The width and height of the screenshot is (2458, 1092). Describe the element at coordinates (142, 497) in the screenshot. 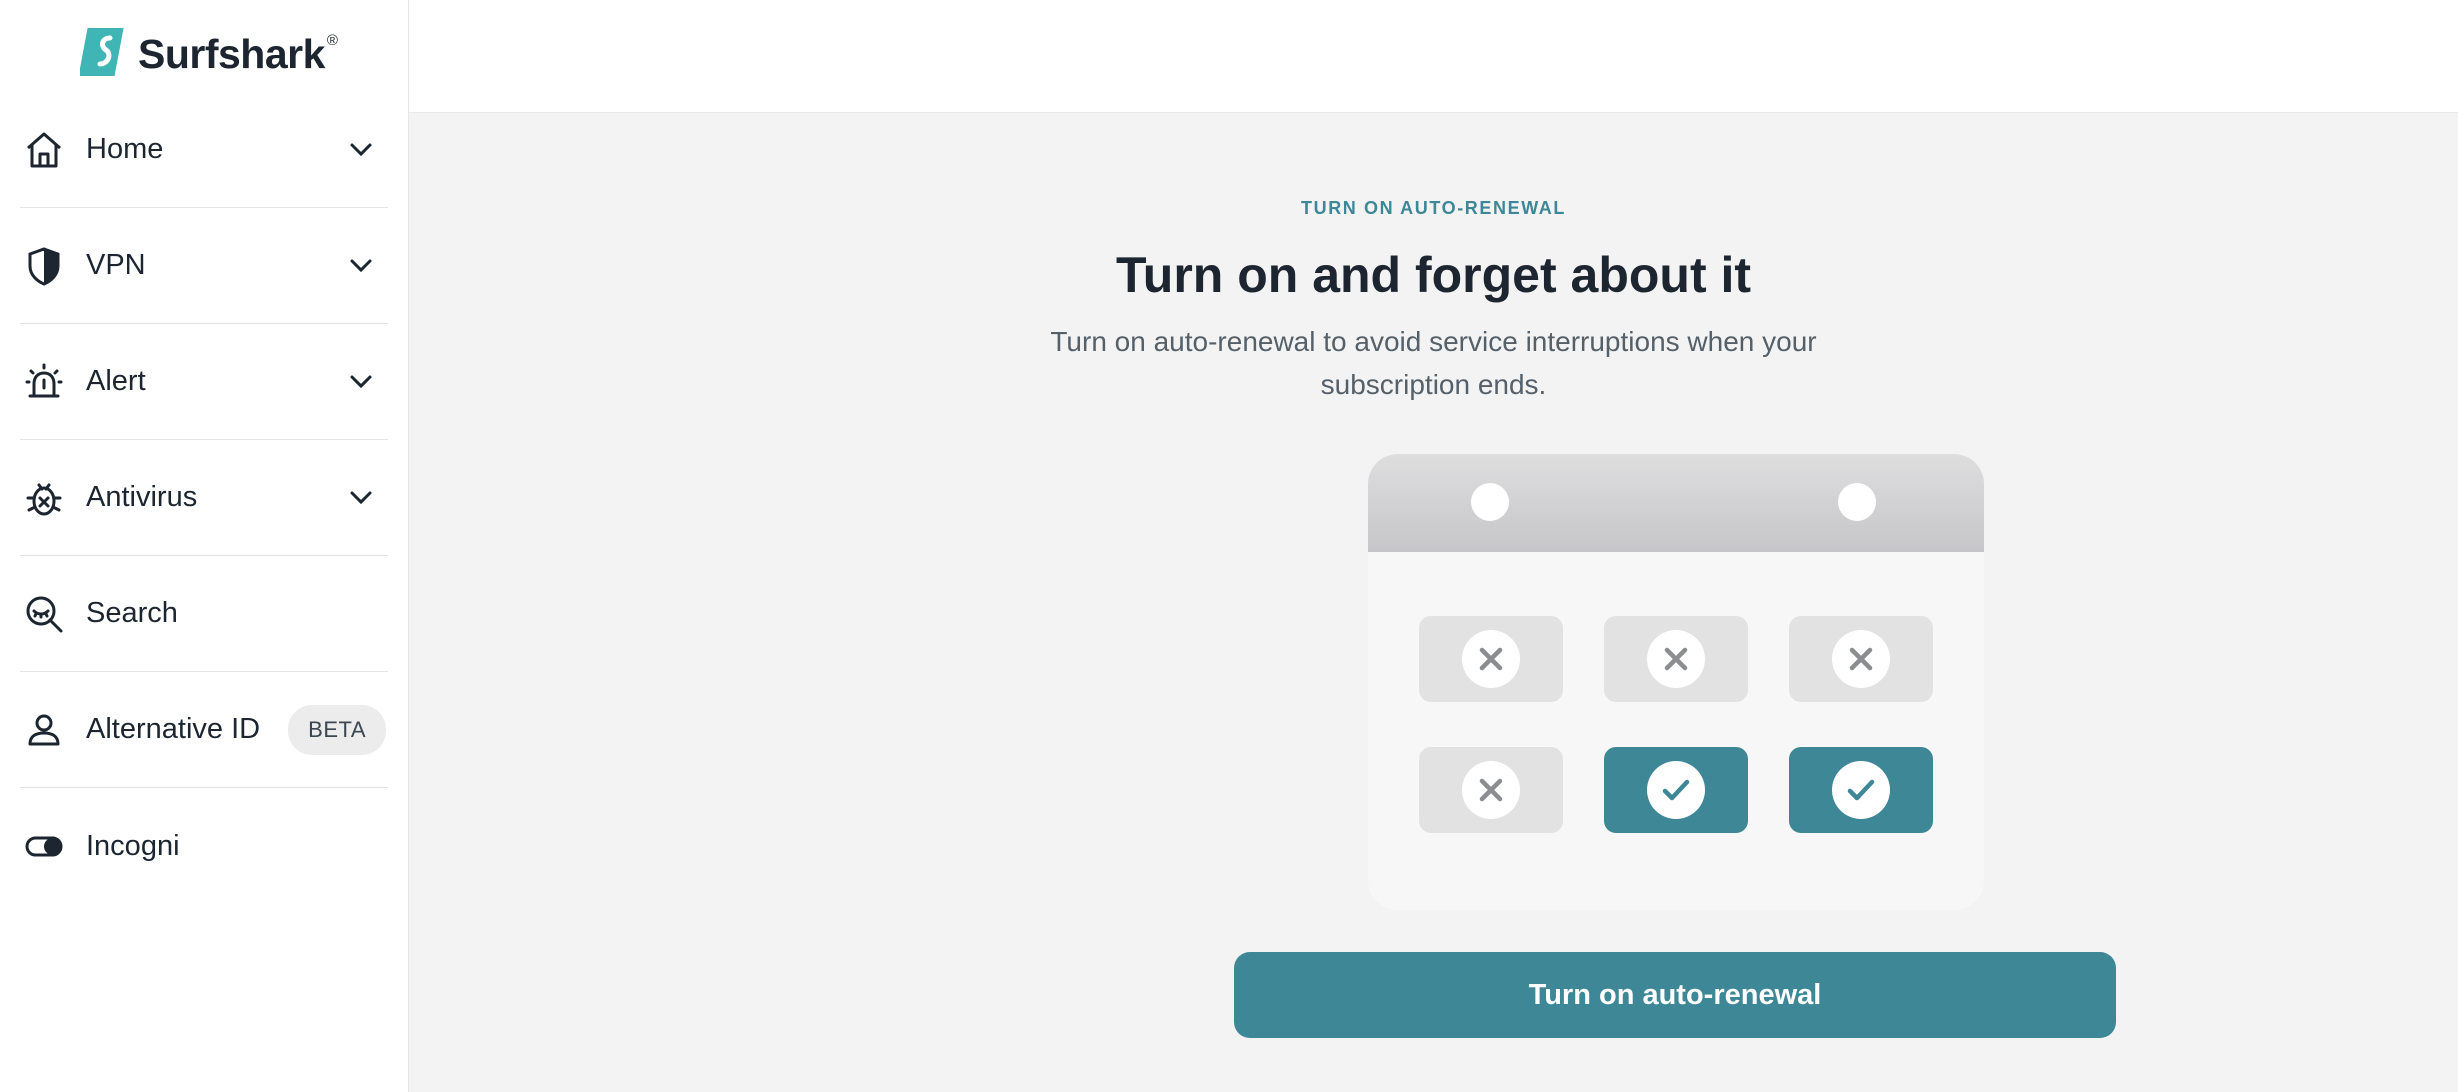

I see `sidebar-item-label: Antivirus` at that location.